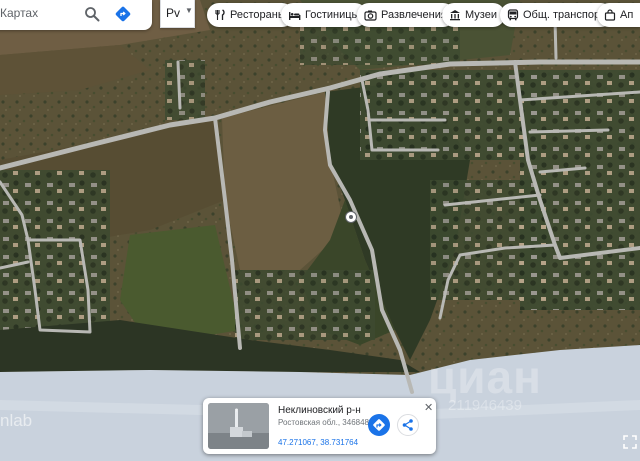 This screenshot has width=640, height=461. Describe the element at coordinates (16, 420) in the screenshot. I see `corner-label: nlab` at that location.